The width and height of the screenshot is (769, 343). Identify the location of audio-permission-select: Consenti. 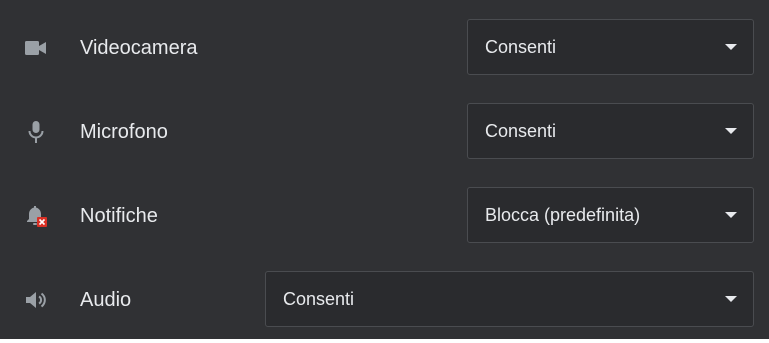
(509, 299).